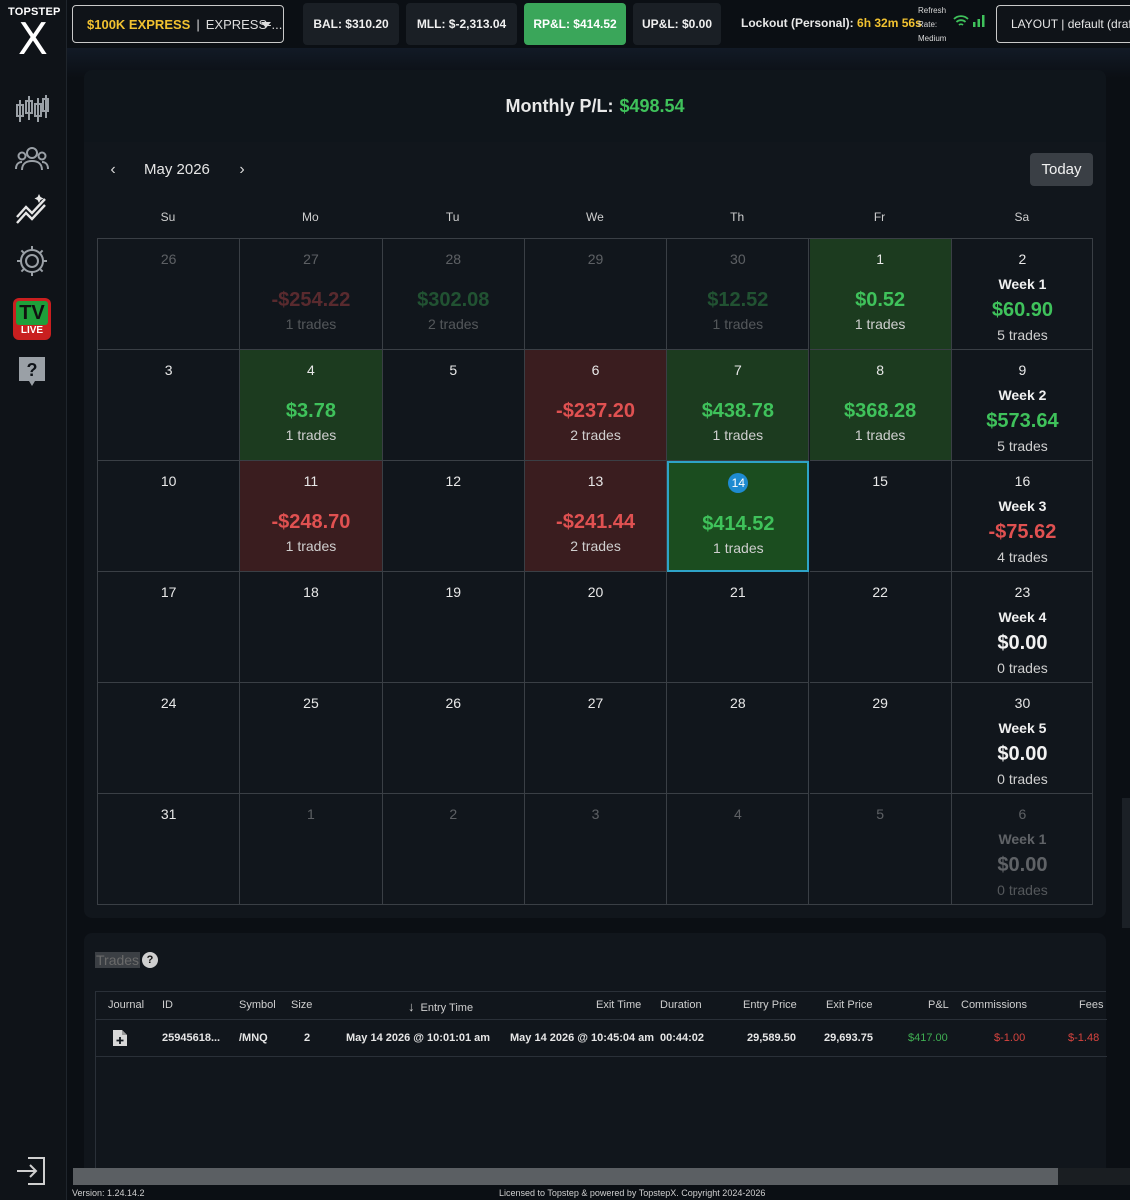 This screenshot has width=1130, height=1200. I want to click on topstepx-logo: TOPSTEP X, so click(34, 34).